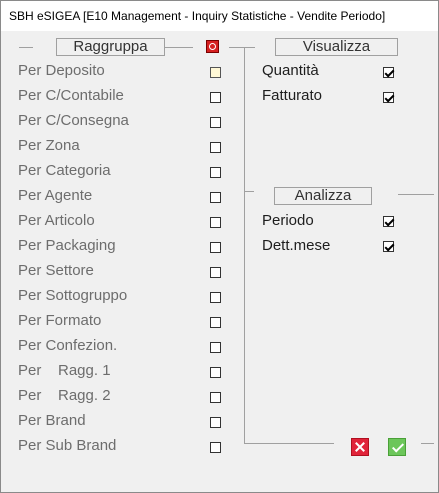  I want to click on visualizza-item-label: Fatturato, so click(292, 95).